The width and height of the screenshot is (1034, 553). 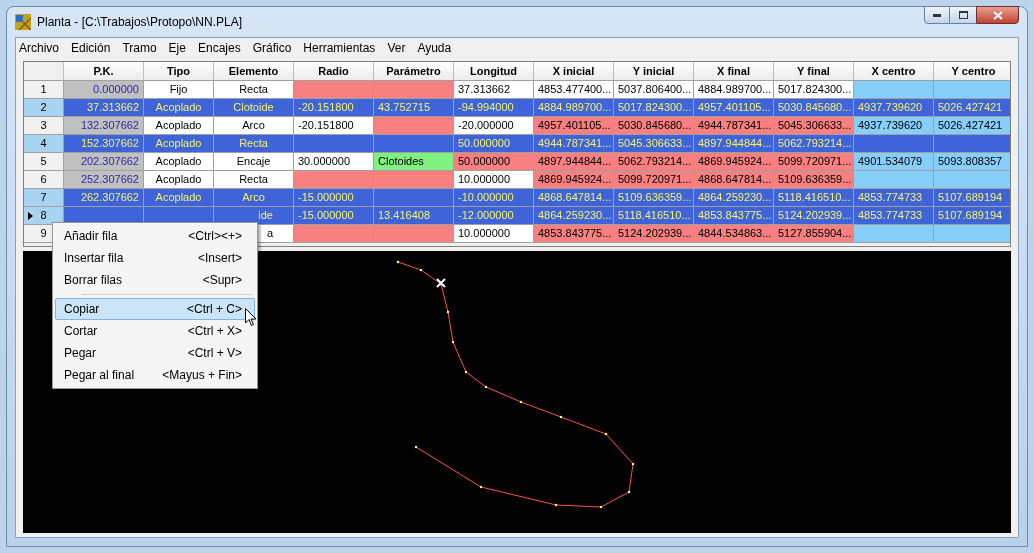 What do you see at coordinates (155, 309) in the screenshot?
I see `context-menu-item: Copiar <Ctrl + C>` at bounding box center [155, 309].